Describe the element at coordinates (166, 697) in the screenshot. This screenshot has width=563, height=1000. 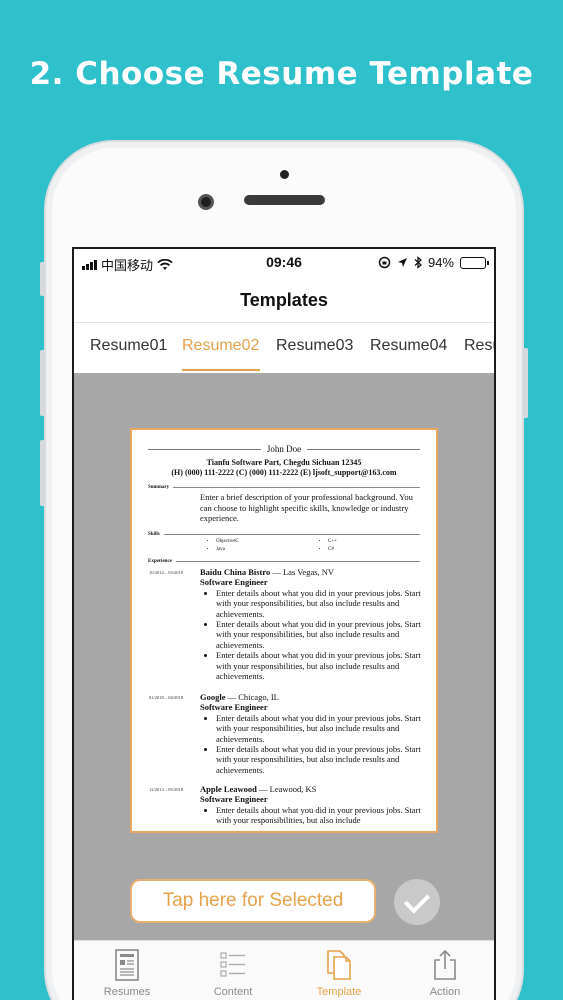
I see `job-dates: 01/2018 – 04/2018` at that location.